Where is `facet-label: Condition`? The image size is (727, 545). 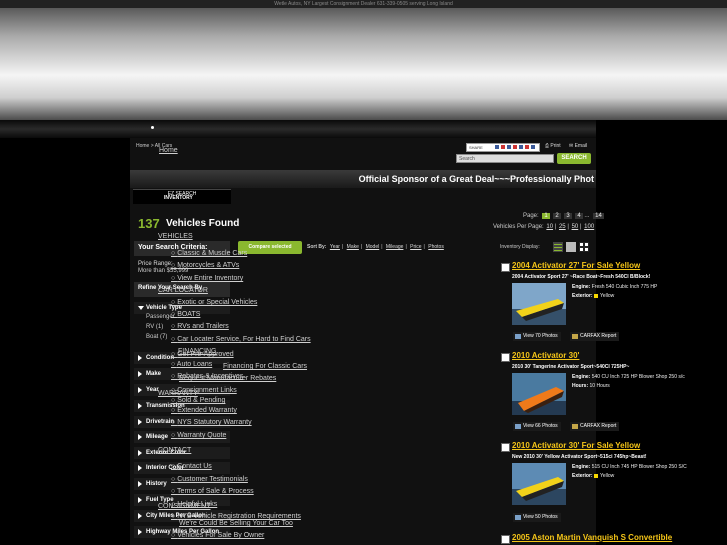
facet-label: Condition is located at coordinates (160, 358).